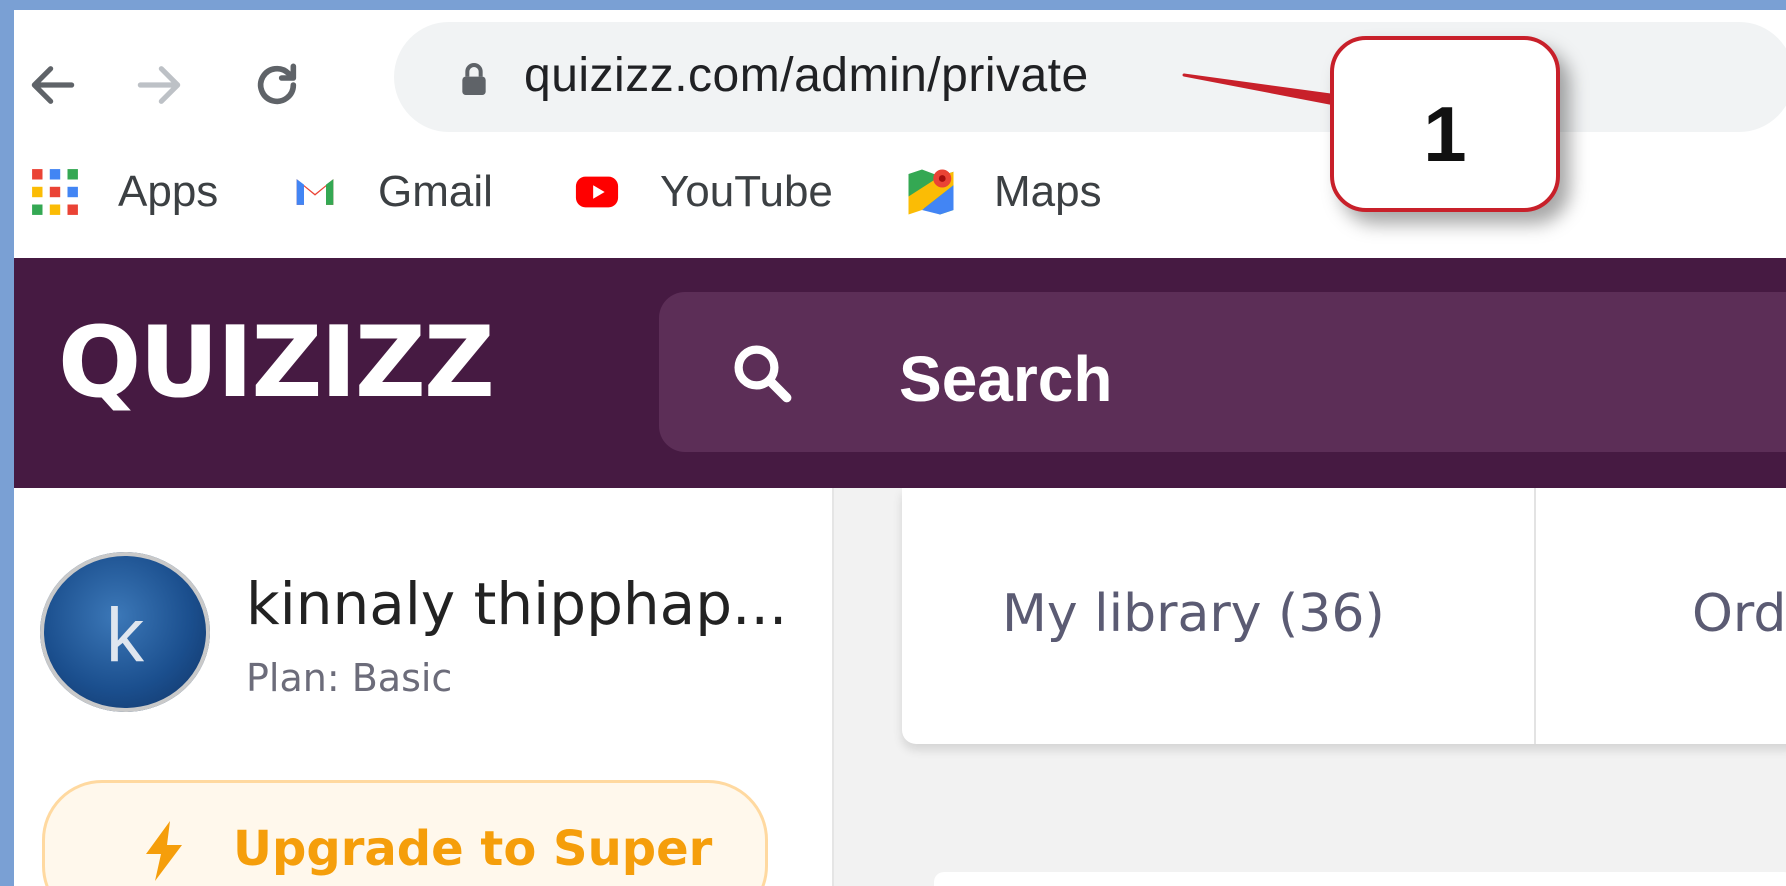  What do you see at coordinates (55, 192) in the screenshot?
I see `apps-grid-icon` at bounding box center [55, 192].